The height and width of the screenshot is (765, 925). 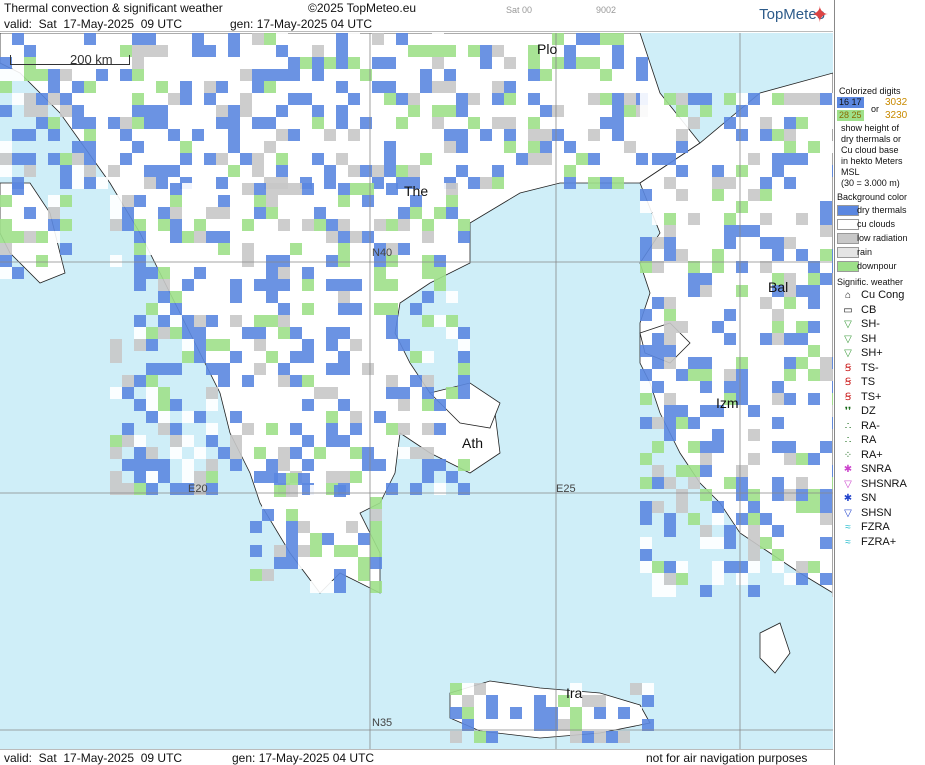 I want to click on legend-explain-2: dry thermals or, so click(x=871, y=139).